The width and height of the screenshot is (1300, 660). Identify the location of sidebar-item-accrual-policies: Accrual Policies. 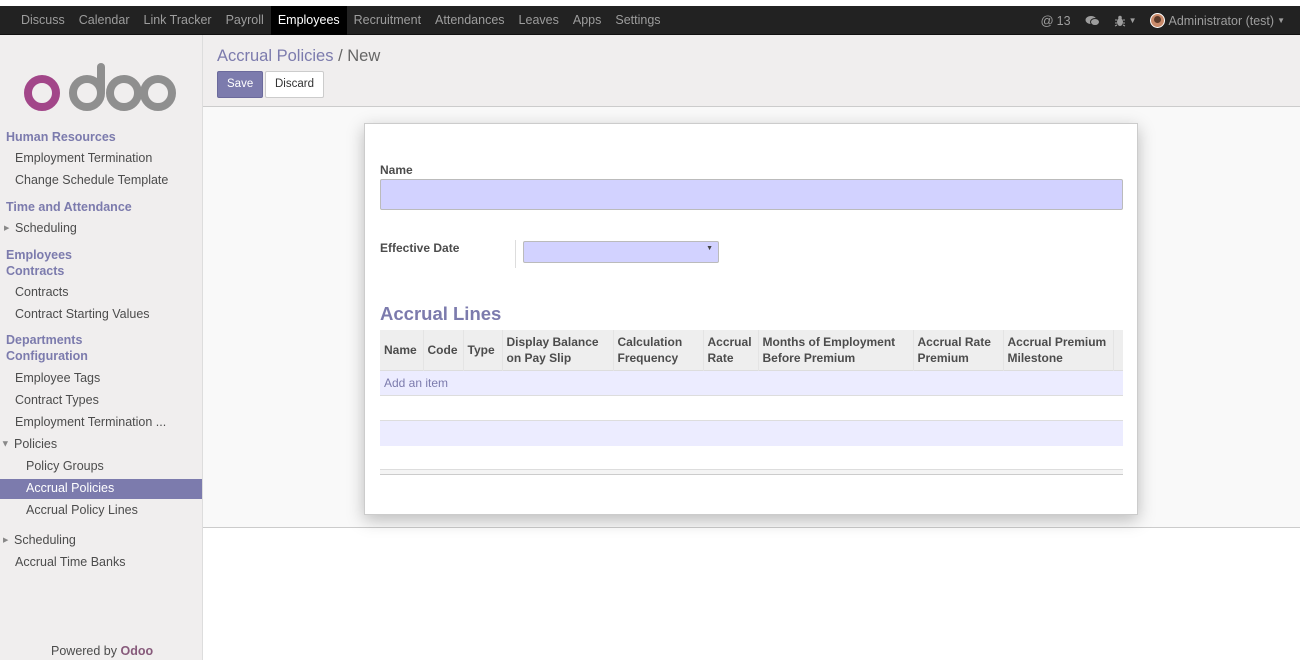
(70, 488).